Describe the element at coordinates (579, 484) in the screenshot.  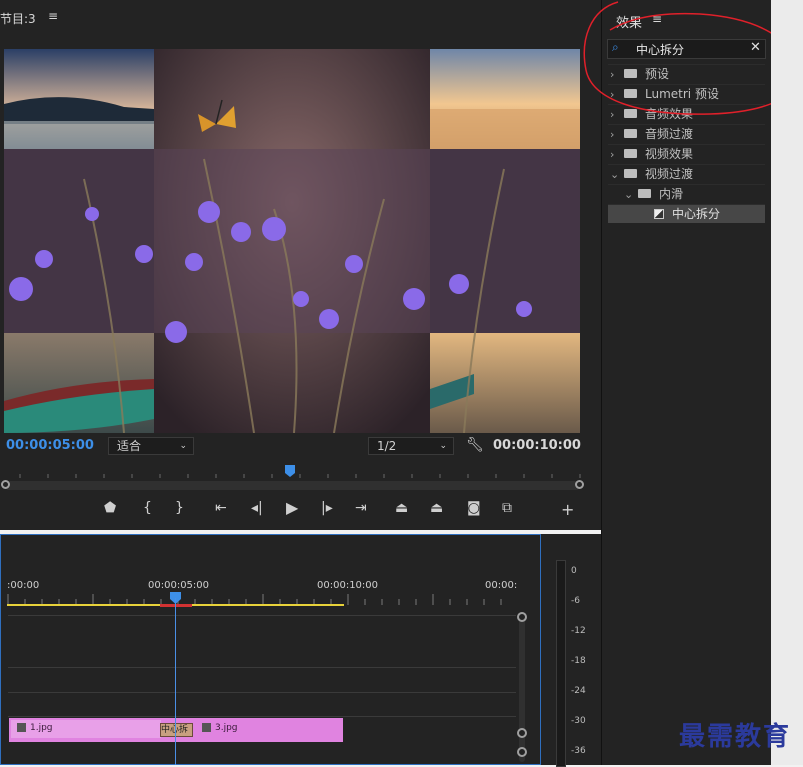
I see `zoom-handle-right` at that location.